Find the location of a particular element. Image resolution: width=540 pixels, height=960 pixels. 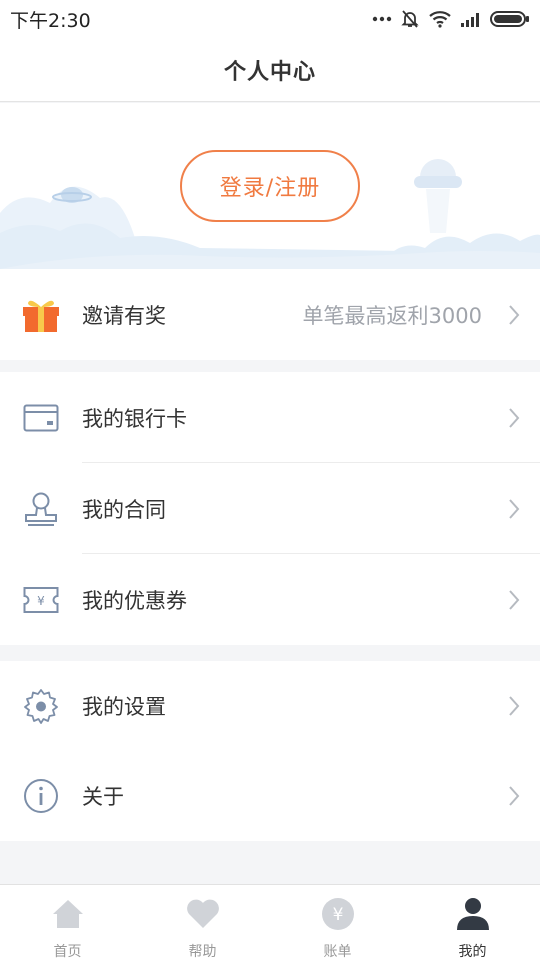

tab-label: 首页 is located at coordinates (67, 952).